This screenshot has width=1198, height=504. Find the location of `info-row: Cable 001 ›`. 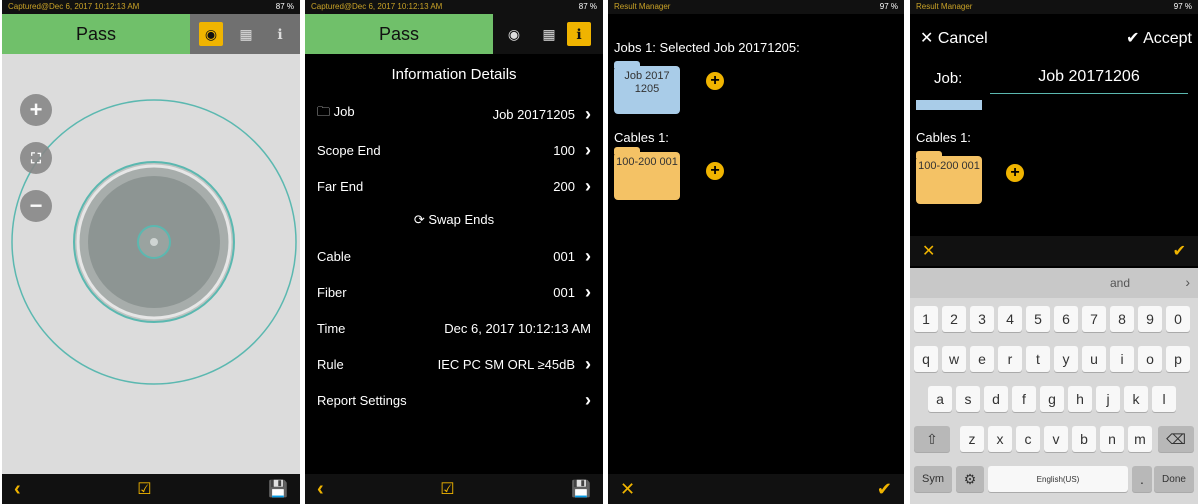

info-row: Cable 001 › is located at coordinates (454, 256).